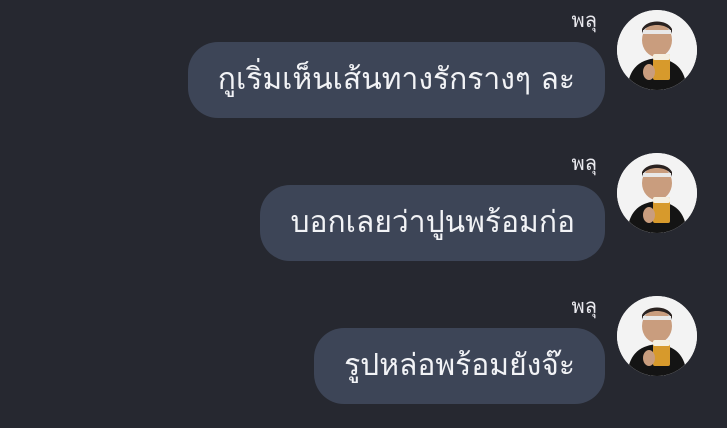  Describe the element at coordinates (396, 80) in the screenshot. I see `message-bubble: กูเริ่มเห็นเส้นทางรักรางๆ ละ` at that location.